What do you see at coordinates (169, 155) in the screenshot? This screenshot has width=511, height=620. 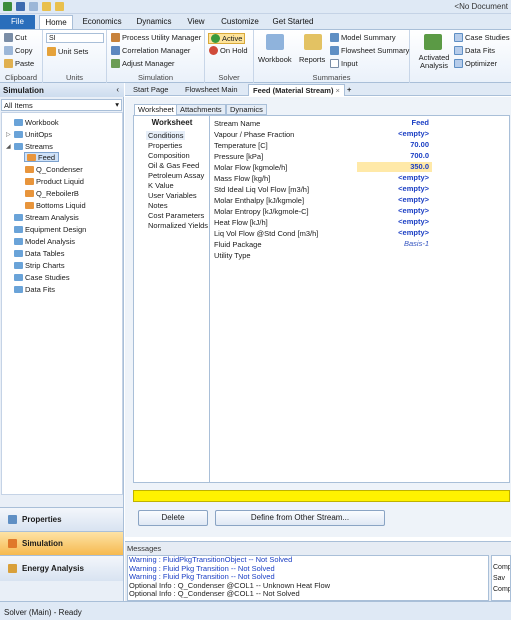 I see `section-composition: Composition` at bounding box center [169, 155].